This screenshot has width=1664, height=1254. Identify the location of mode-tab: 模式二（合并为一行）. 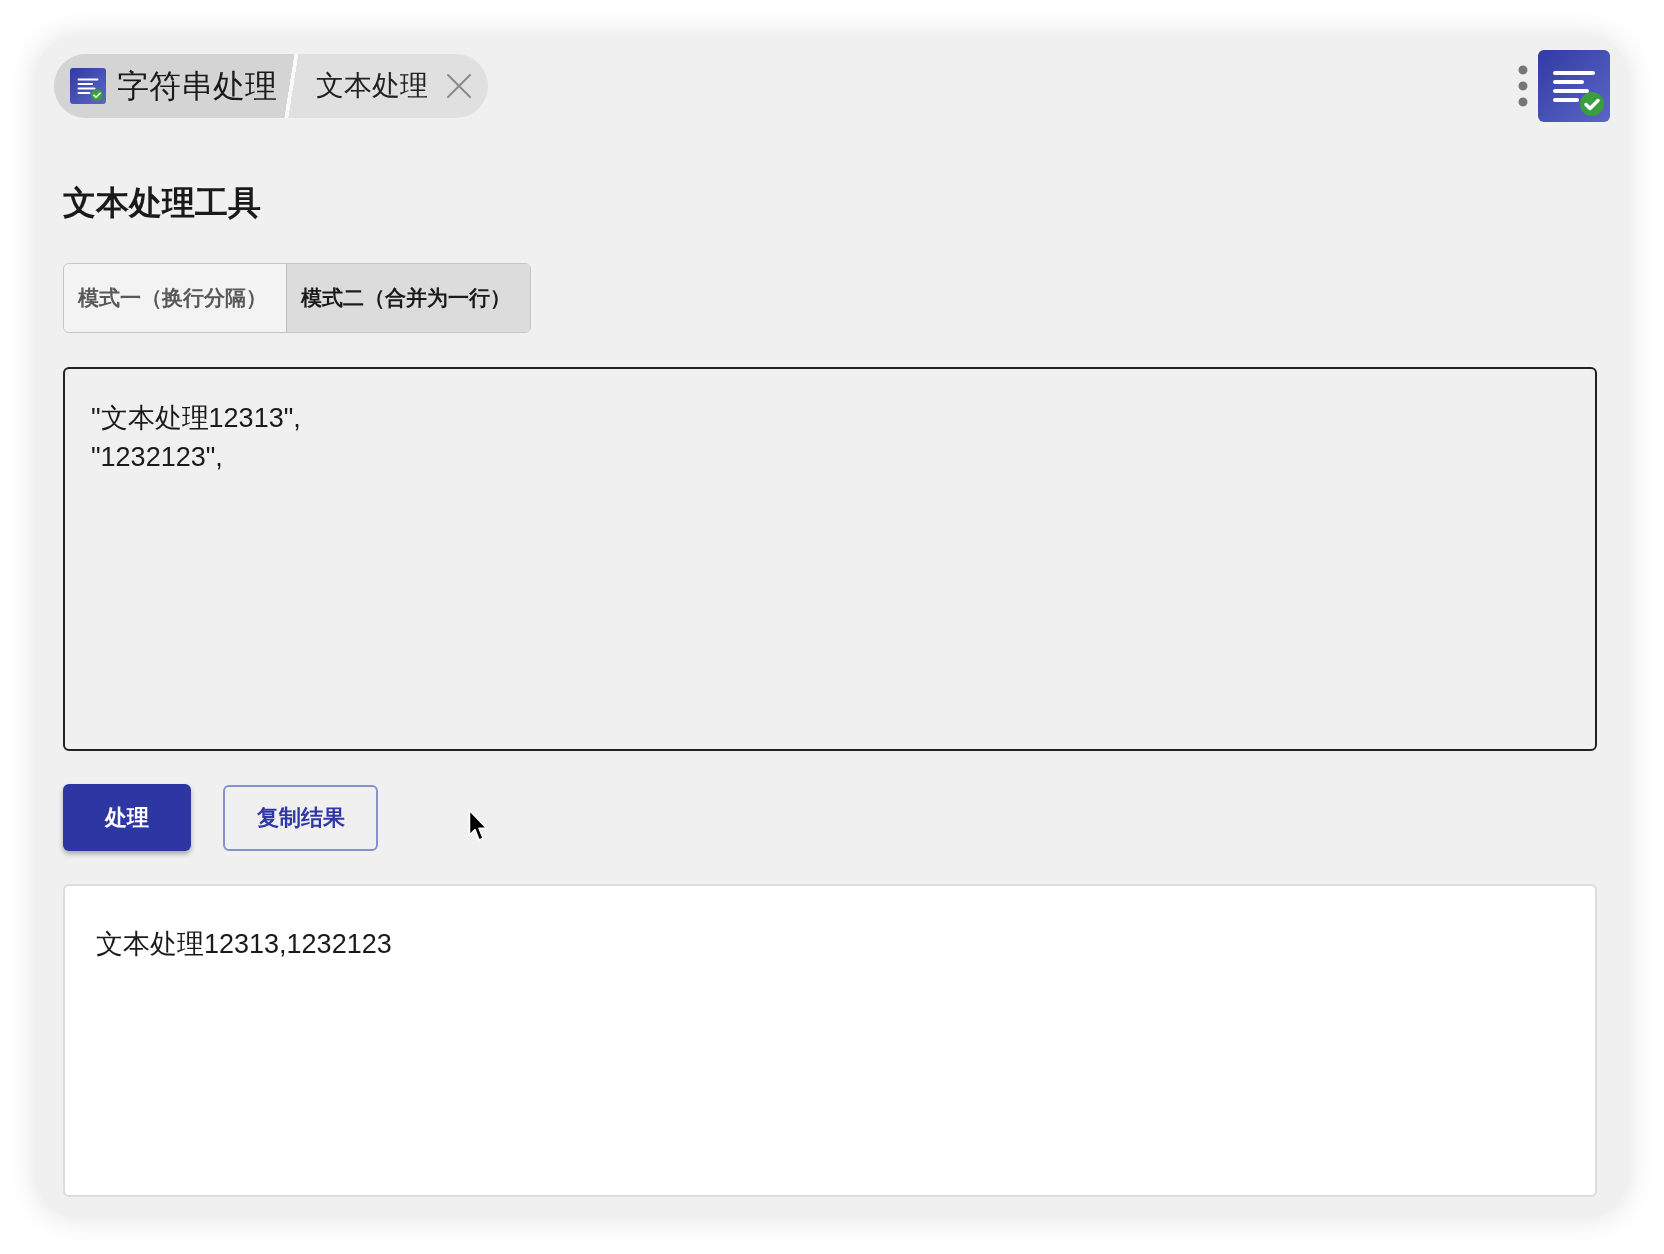
(408, 298).